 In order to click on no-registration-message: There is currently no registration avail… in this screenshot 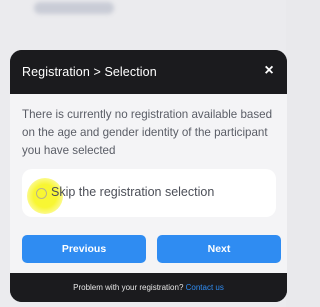, I will do `click(147, 132)`.